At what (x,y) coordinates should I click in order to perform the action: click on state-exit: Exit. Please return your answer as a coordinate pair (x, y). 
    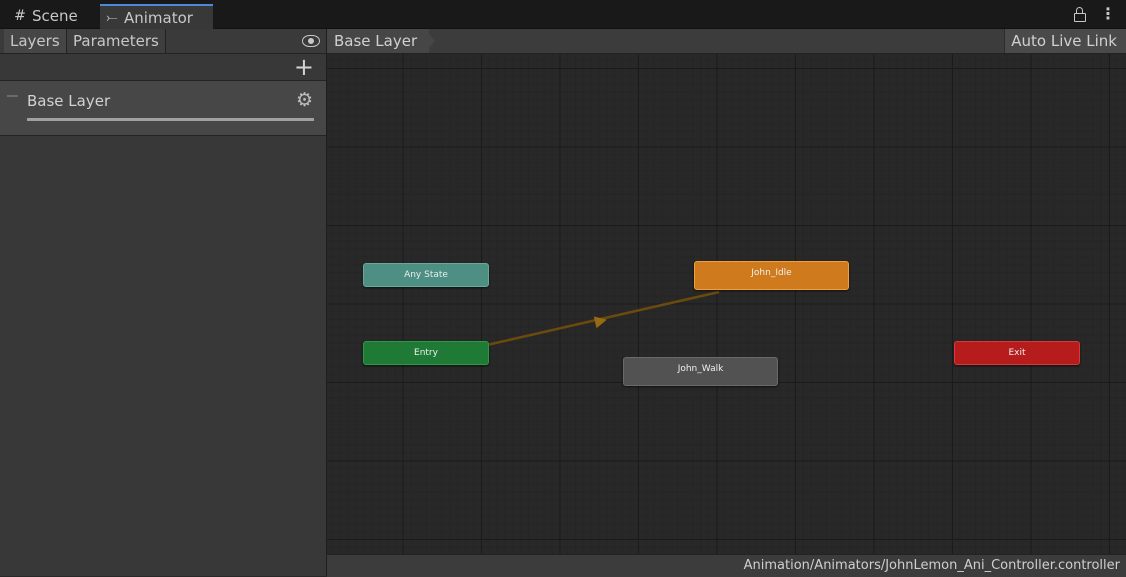
    Looking at the image, I should click on (1017, 353).